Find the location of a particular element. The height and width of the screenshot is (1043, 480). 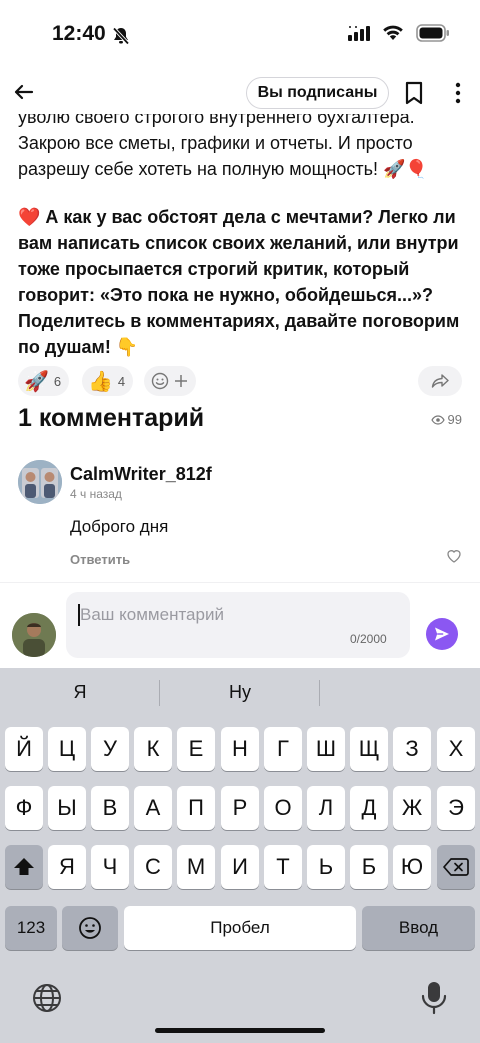

emoji-key is located at coordinates (90, 928).